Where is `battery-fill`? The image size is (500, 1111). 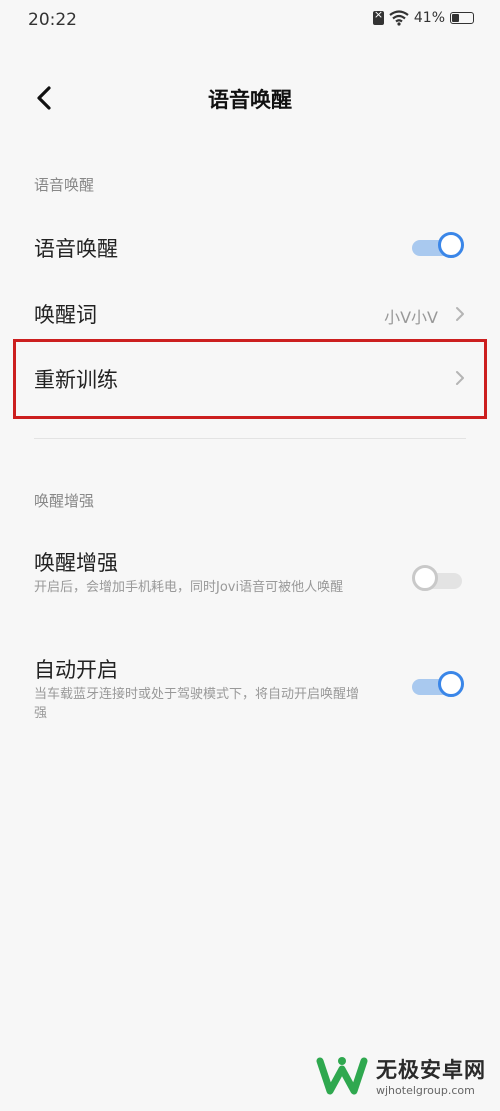
battery-fill is located at coordinates (456, 18).